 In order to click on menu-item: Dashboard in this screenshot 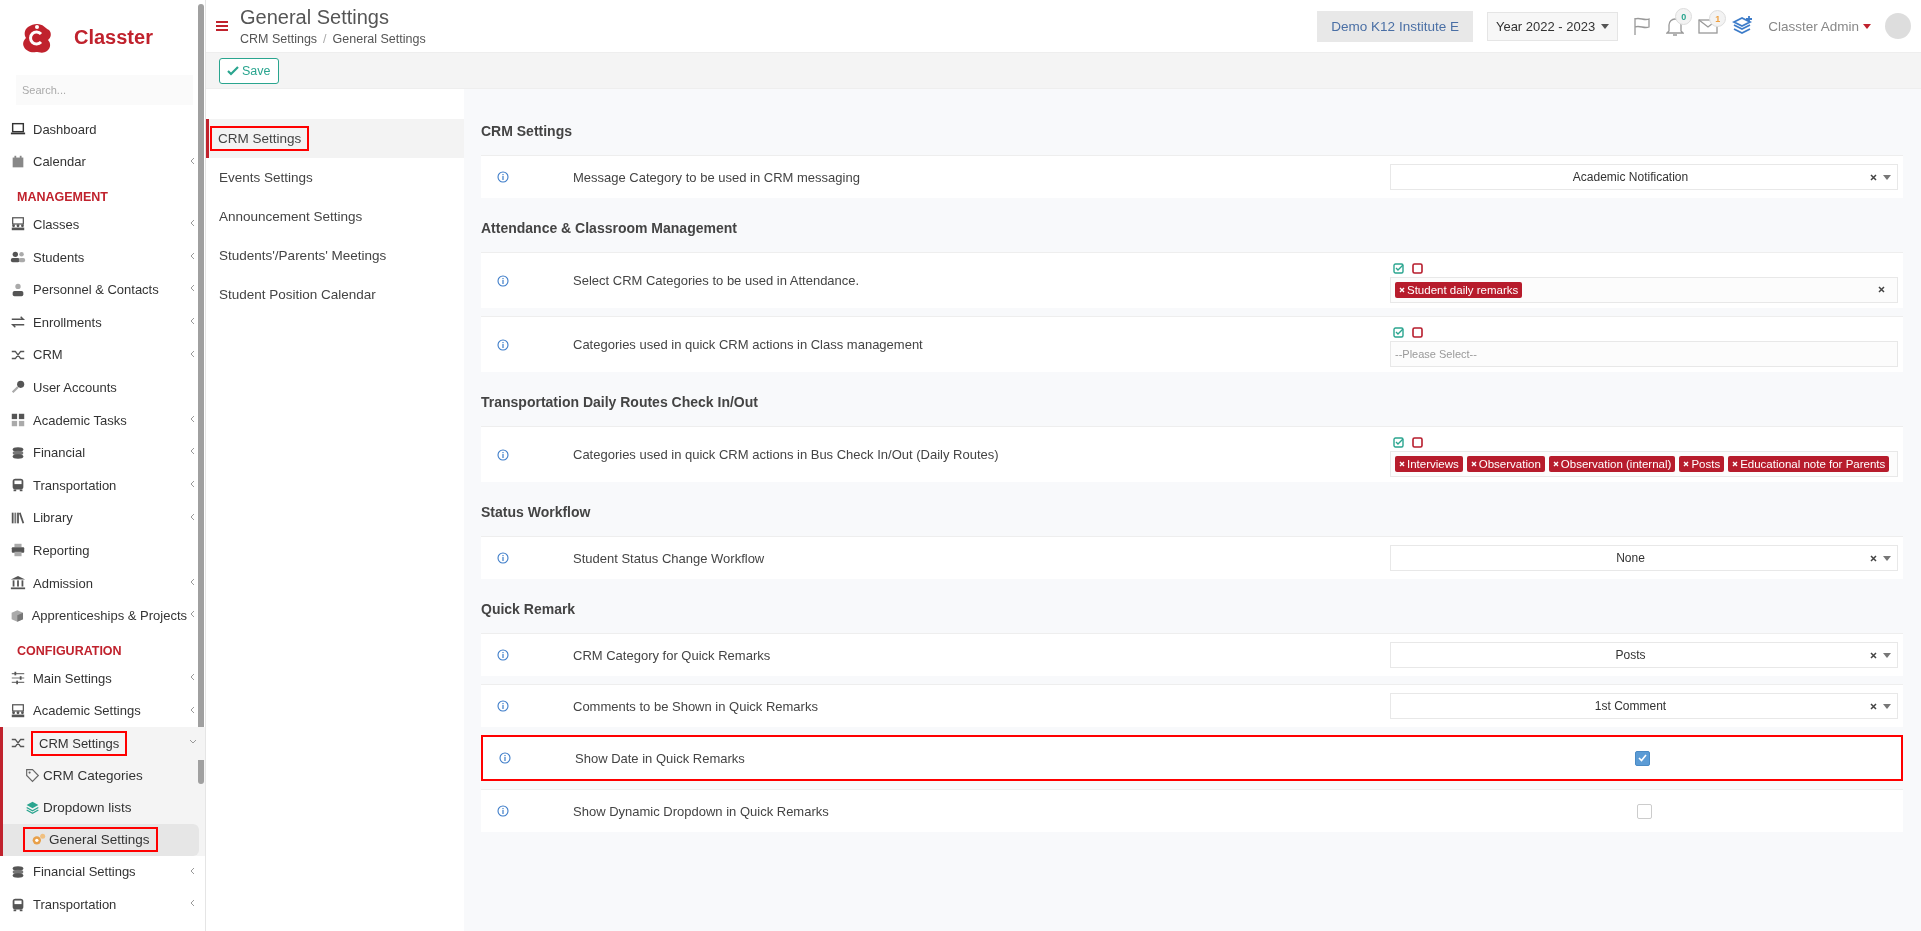, I will do `click(102, 129)`.